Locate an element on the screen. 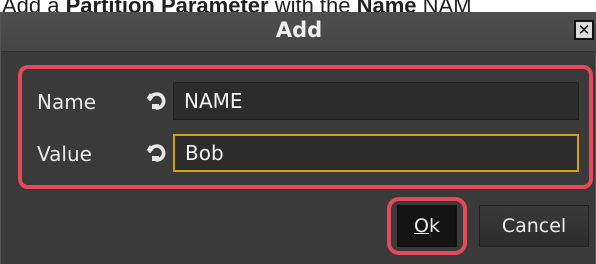 This screenshot has width=596, height=264. name-field is located at coordinates (376, 101).